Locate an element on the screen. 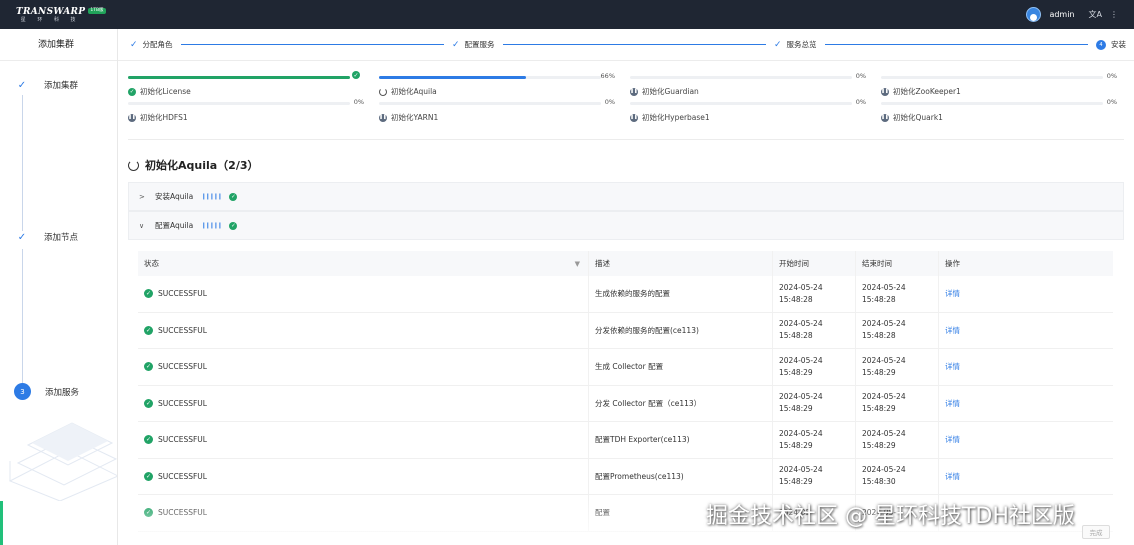 Image resolution: width=1134 pixels, height=545 pixels. progress-item-label: 初始化Aquila is located at coordinates (414, 91).